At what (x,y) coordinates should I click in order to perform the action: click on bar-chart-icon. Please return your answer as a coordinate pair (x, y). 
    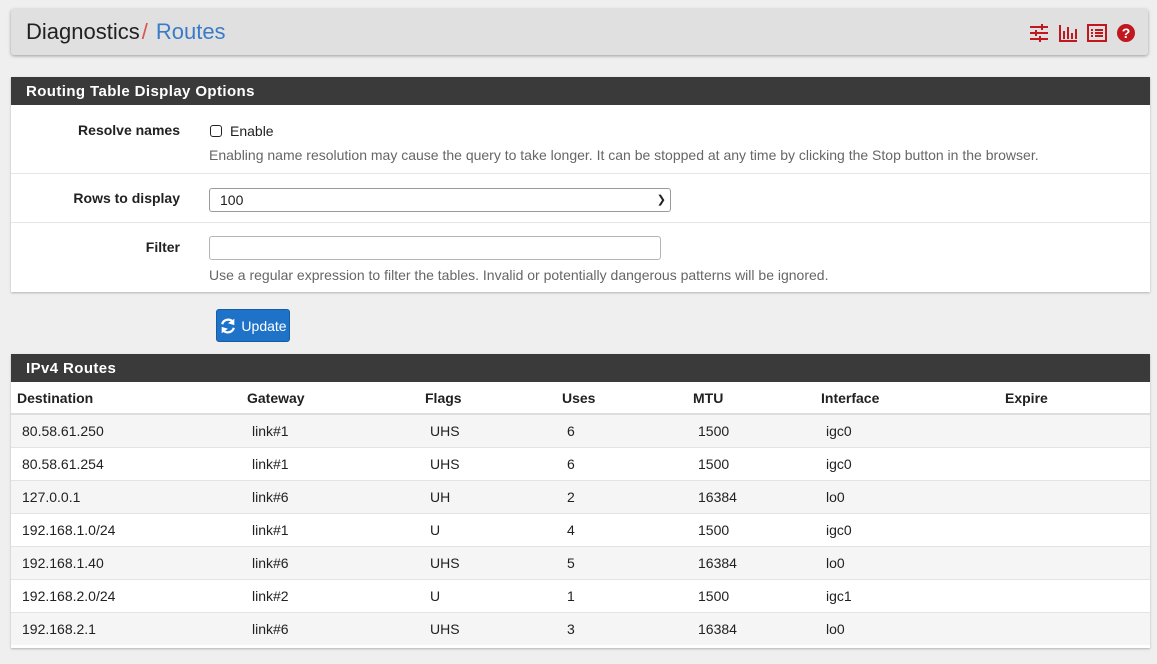
    Looking at the image, I should click on (1068, 33).